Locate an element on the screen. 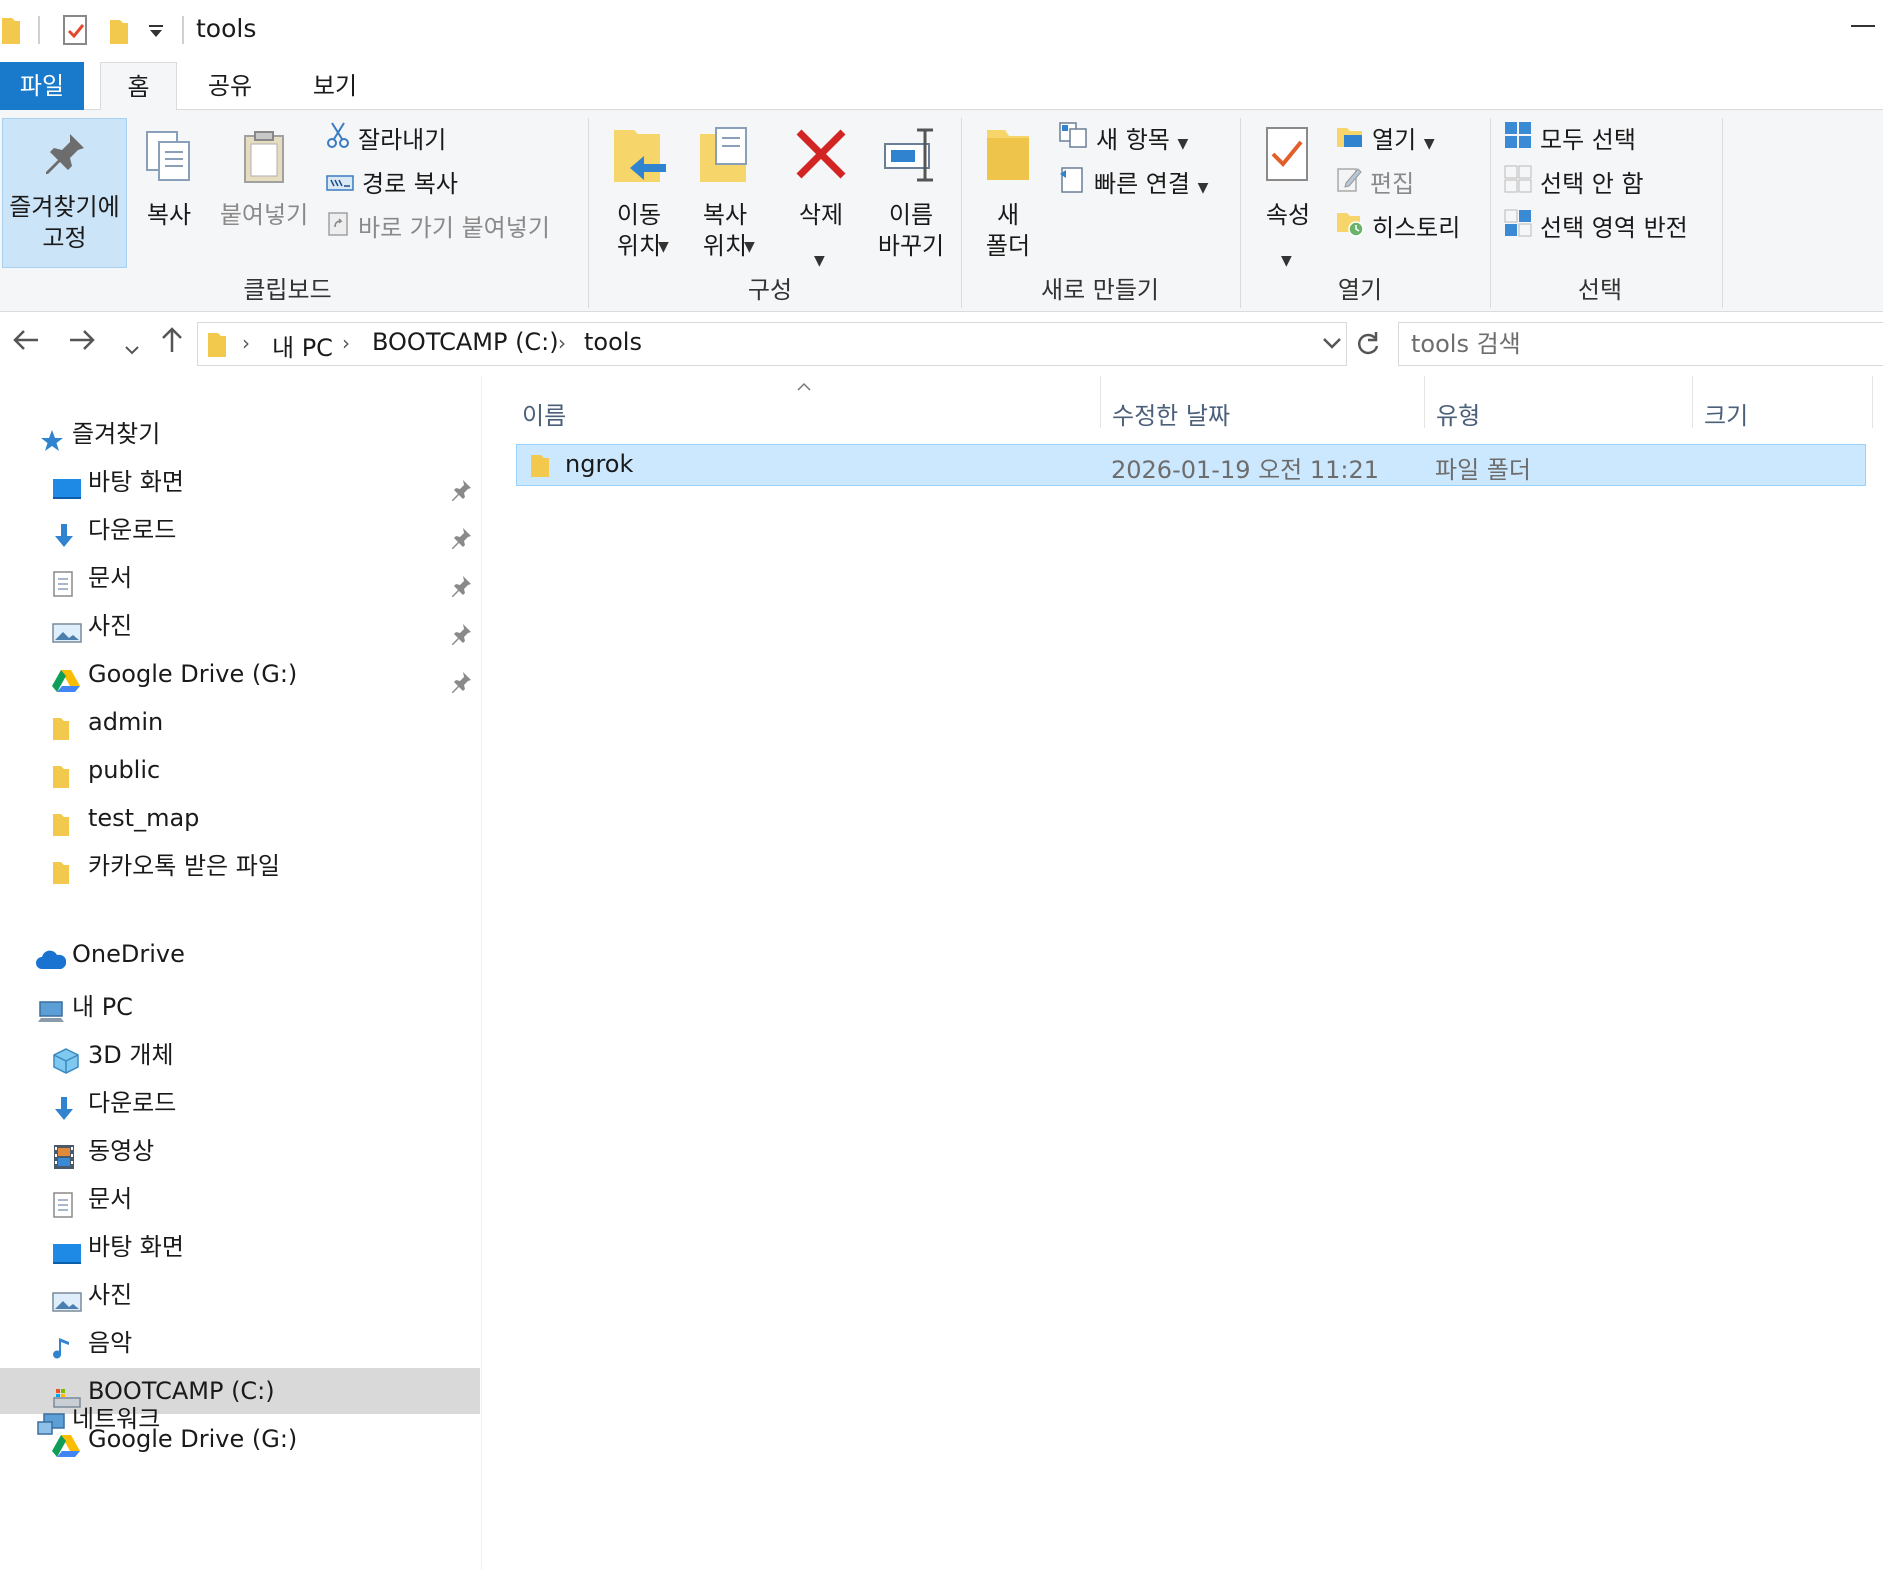  search-input is located at coordinates (1640, 344).